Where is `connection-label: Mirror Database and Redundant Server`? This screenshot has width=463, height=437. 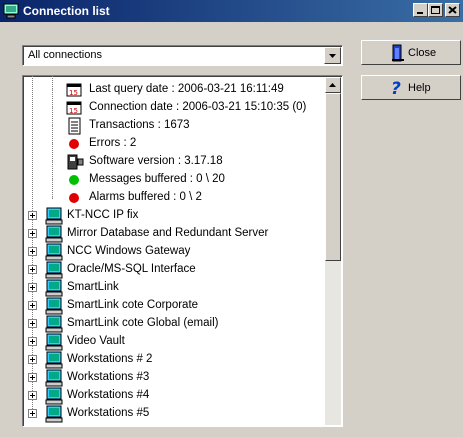 connection-label: Mirror Database and Redundant Server is located at coordinates (168, 233).